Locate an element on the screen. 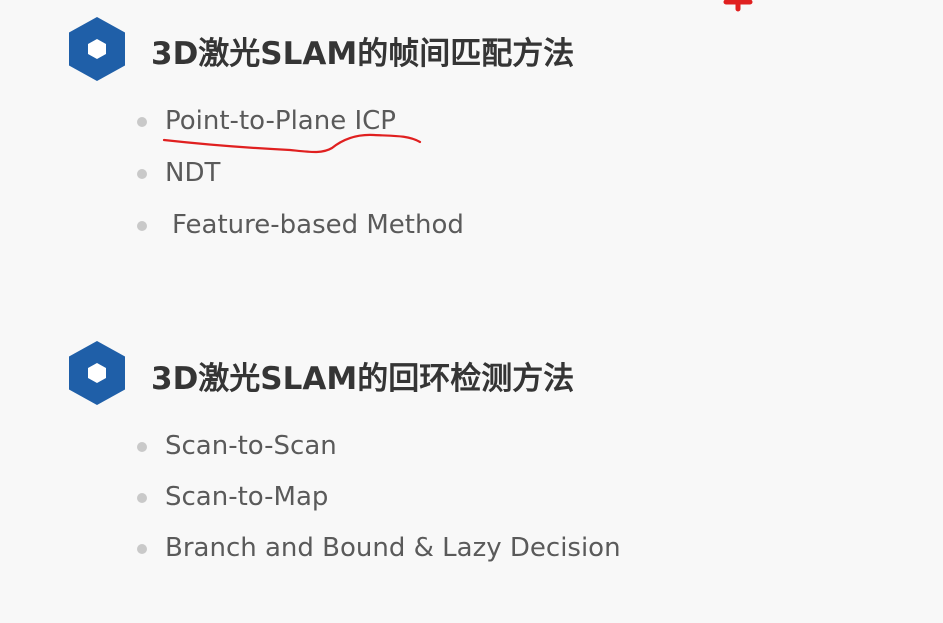 The width and height of the screenshot is (943, 623). red-underline-annotation is located at coordinates (292, 143).